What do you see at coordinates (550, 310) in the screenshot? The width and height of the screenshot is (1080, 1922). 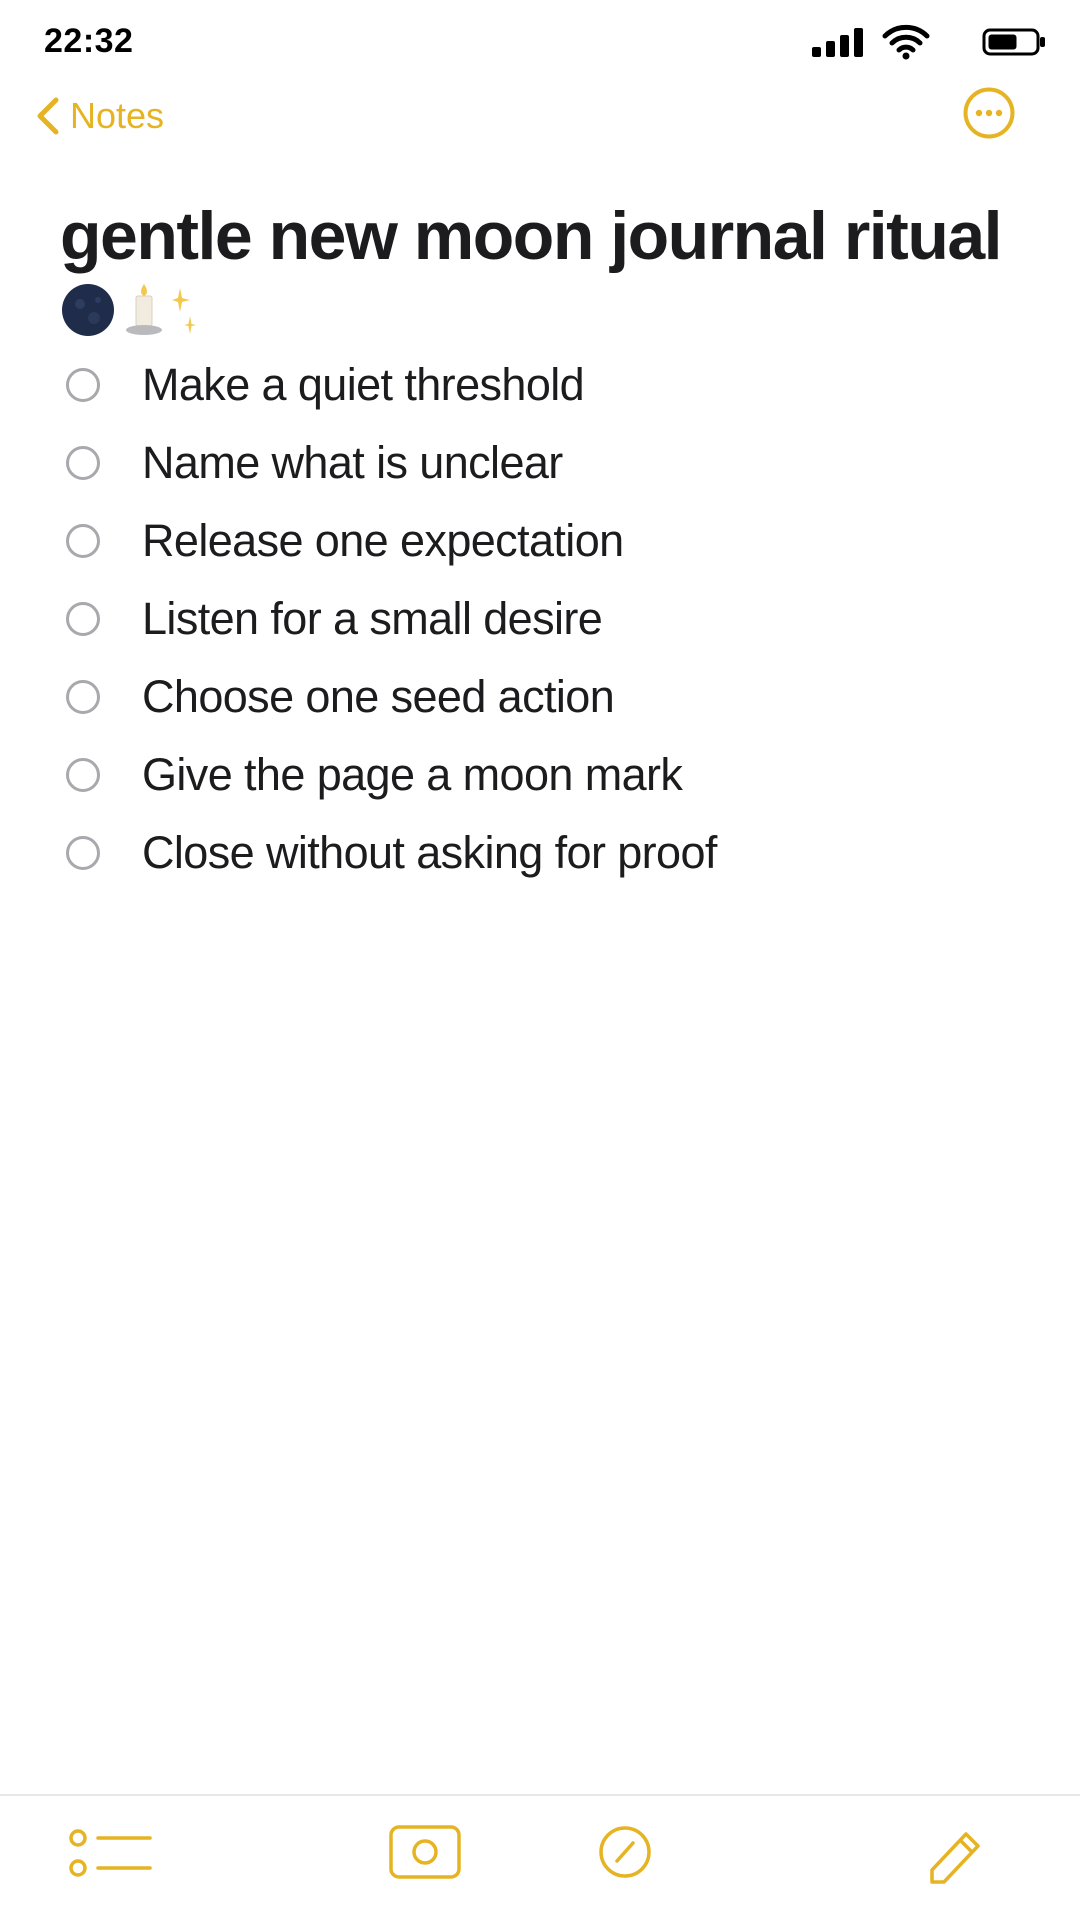 I see `title-emoji` at bounding box center [550, 310].